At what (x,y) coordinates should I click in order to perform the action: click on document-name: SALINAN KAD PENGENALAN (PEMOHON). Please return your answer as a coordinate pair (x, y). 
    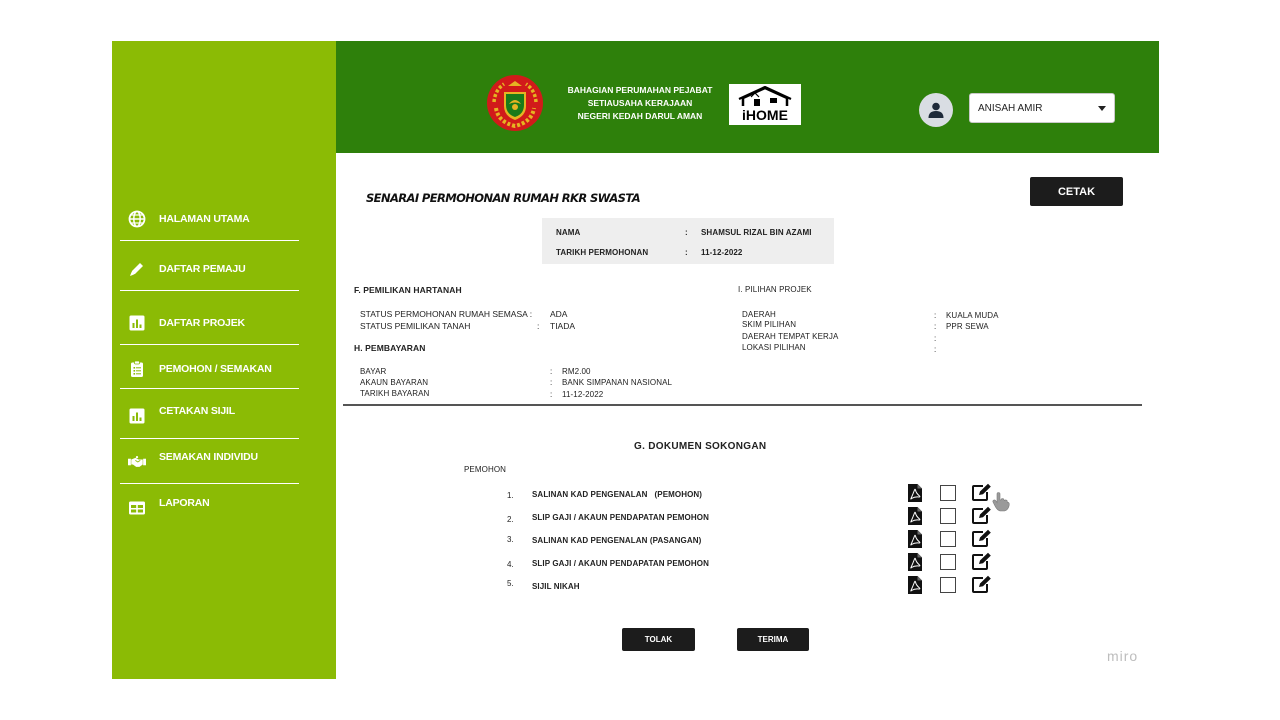
    Looking at the image, I should click on (617, 494).